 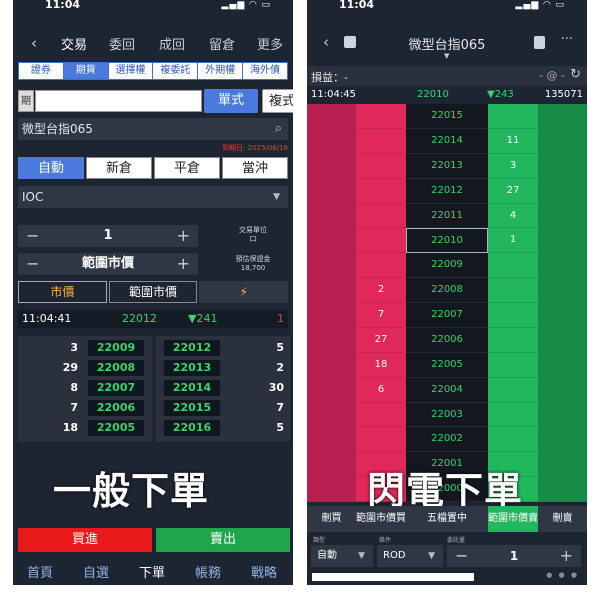 What do you see at coordinates (62, 292) in the screenshot?
I see `market-price-button: 市價` at bounding box center [62, 292].